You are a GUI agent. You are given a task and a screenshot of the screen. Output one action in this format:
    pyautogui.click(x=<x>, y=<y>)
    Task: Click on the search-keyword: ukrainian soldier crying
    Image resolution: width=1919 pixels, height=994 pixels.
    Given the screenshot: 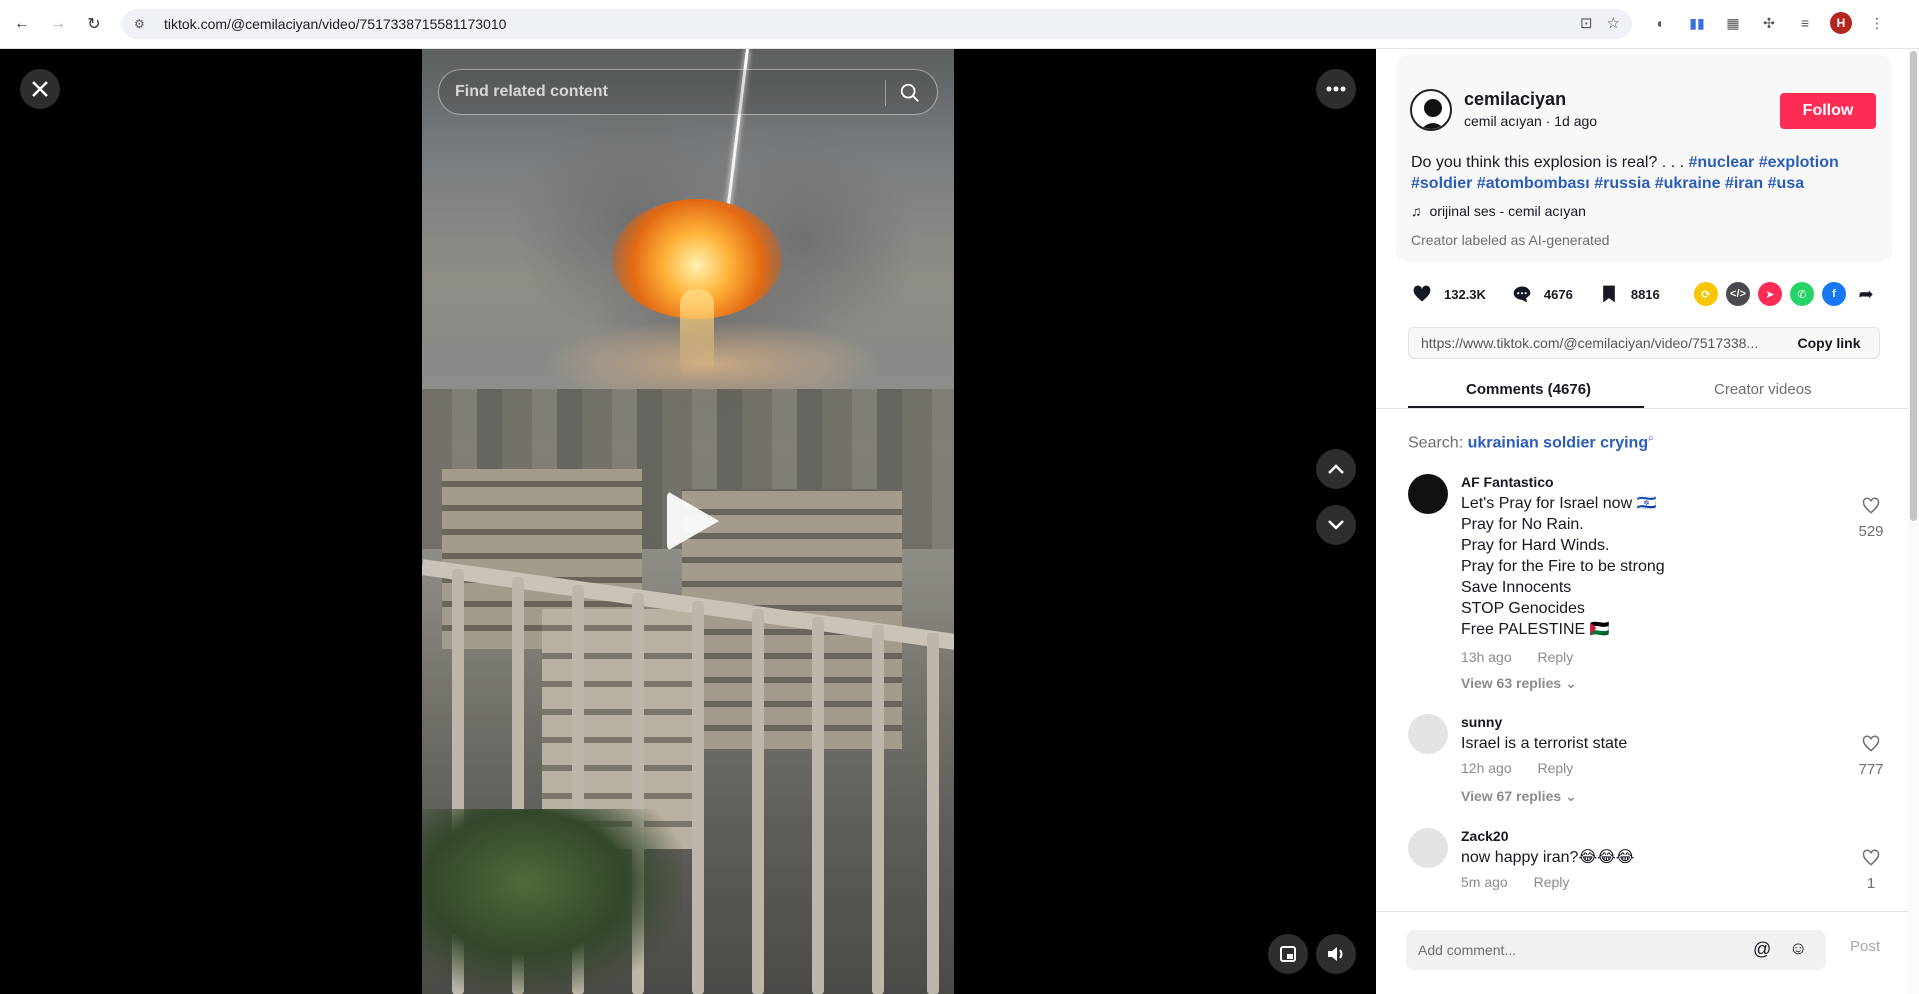 What is the action you would take?
    pyautogui.click(x=1558, y=442)
    